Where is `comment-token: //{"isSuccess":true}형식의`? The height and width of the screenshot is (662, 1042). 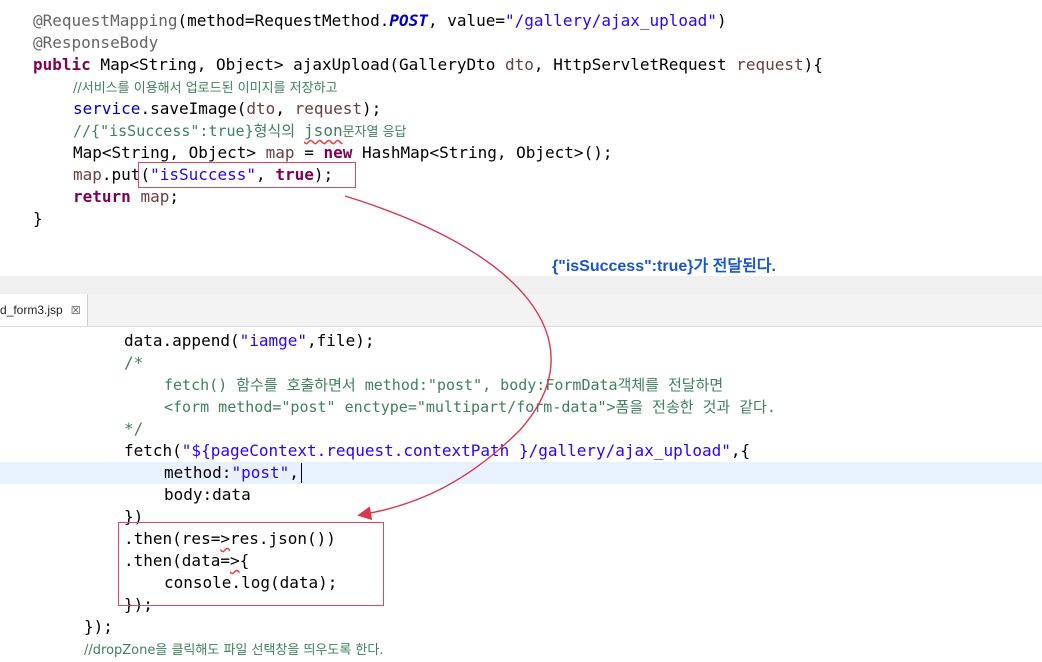 comment-token: //{"isSuccess":true}형식의 is located at coordinates (189, 131).